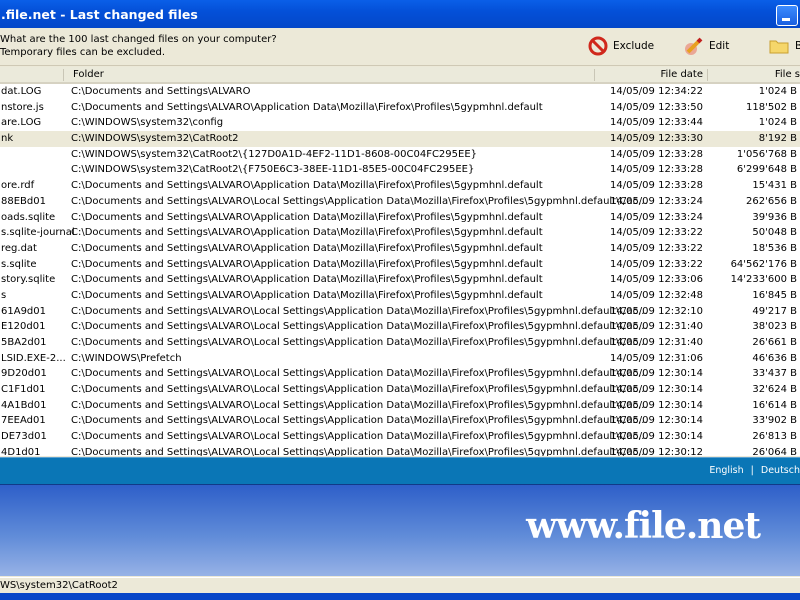 Image resolution: width=800 pixels, height=600 pixels. I want to click on column-header-file-date: File date, so click(682, 74).